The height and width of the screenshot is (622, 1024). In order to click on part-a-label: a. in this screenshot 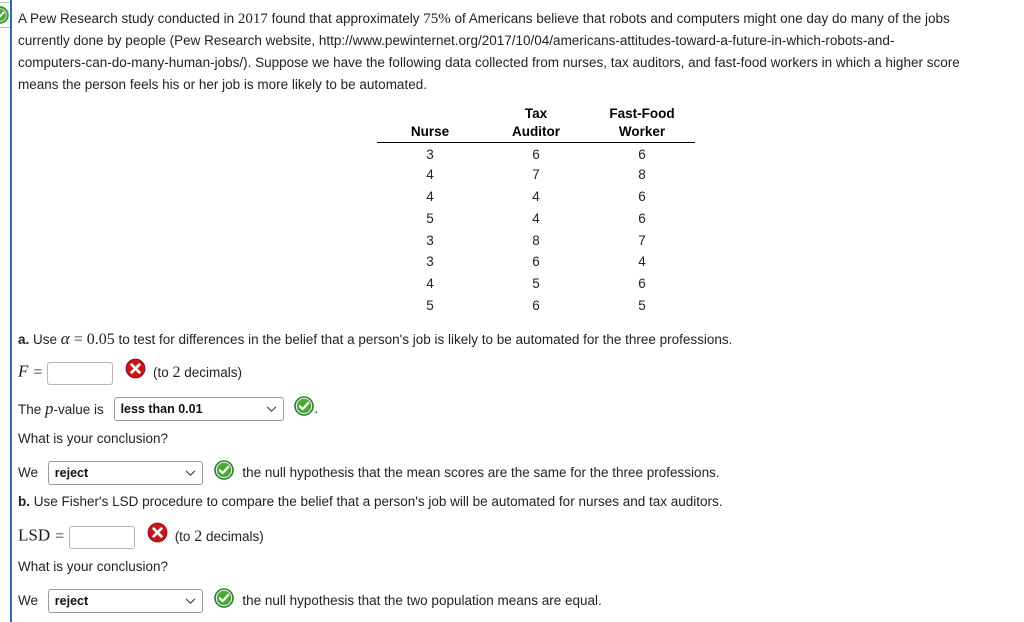, I will do `click(24, 339)`.